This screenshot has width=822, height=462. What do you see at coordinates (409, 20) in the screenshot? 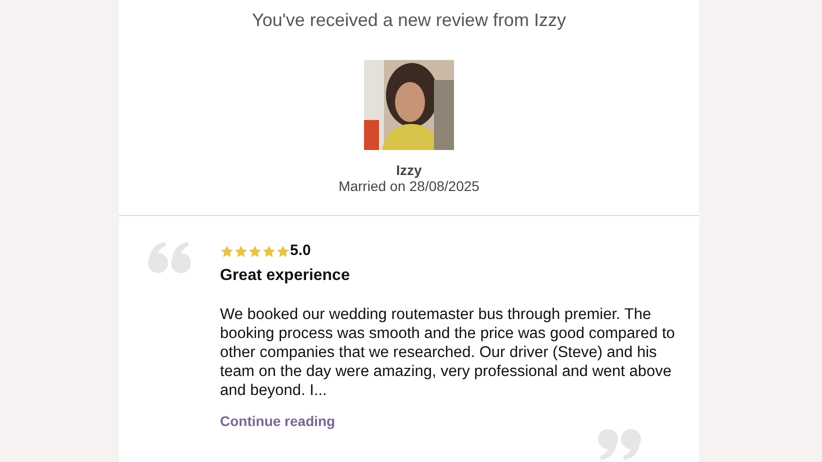
I see `email-heading: You've received a new review from Izzy` at bounding box center [409, 20].